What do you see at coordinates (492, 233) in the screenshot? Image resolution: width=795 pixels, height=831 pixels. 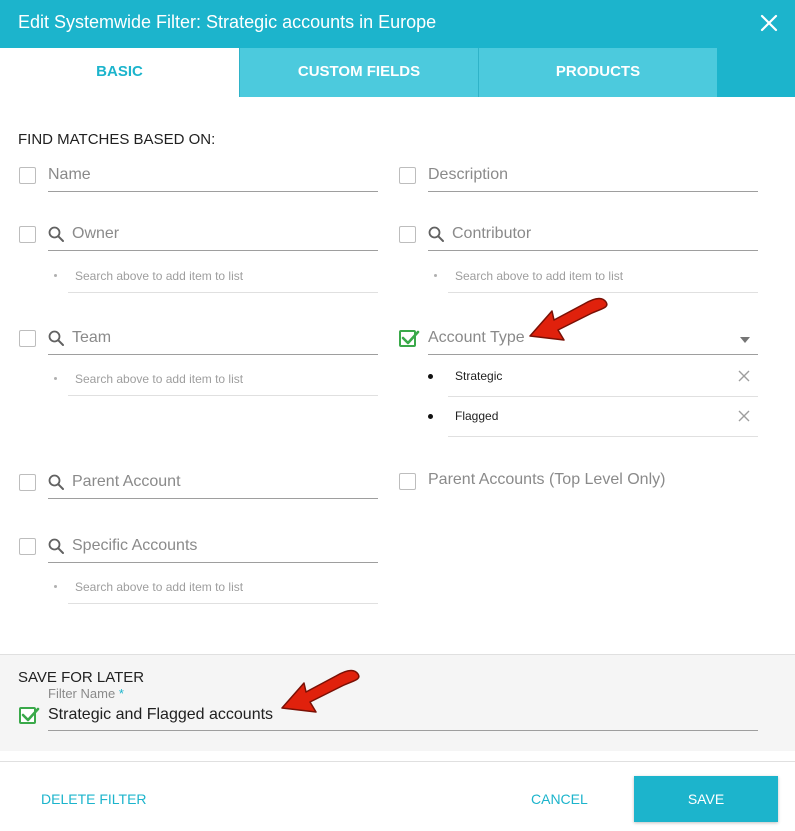 I see `contributor-field-label: Contributor` at bounding box center [492, 233].